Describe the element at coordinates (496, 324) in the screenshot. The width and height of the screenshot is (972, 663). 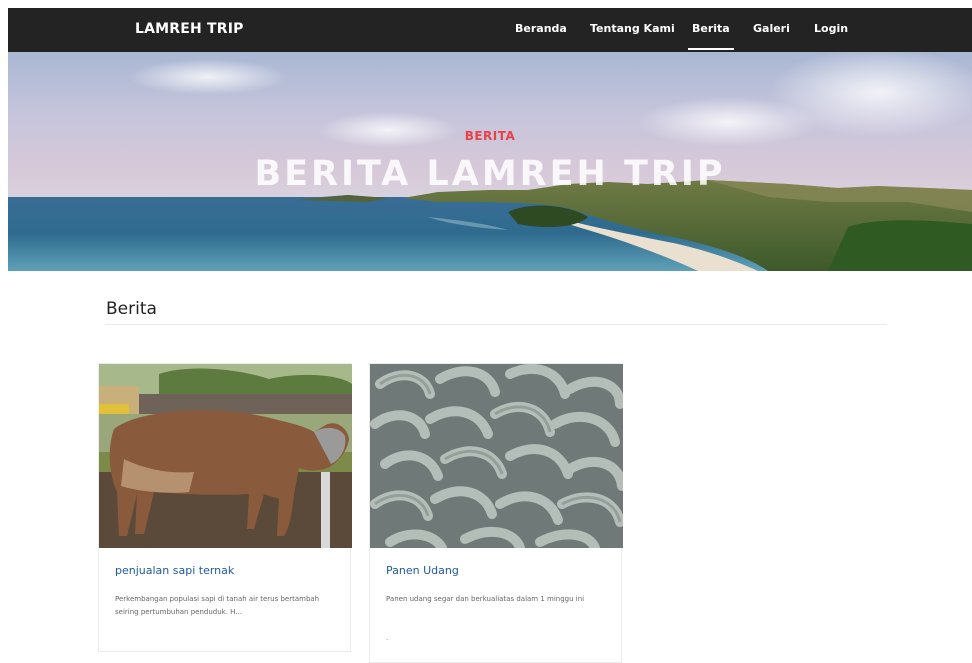
I see `section-divider` at that location.